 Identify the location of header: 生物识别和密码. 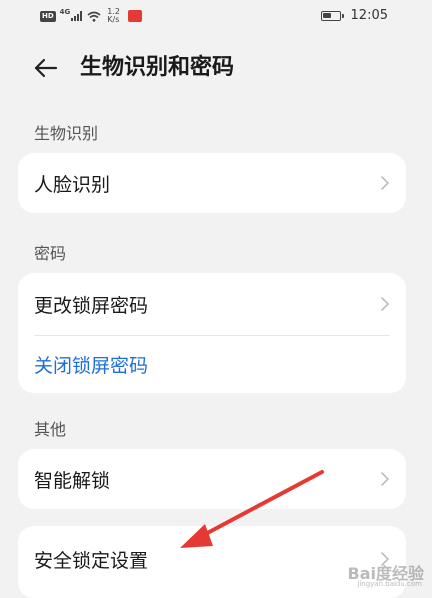
(216, 68).